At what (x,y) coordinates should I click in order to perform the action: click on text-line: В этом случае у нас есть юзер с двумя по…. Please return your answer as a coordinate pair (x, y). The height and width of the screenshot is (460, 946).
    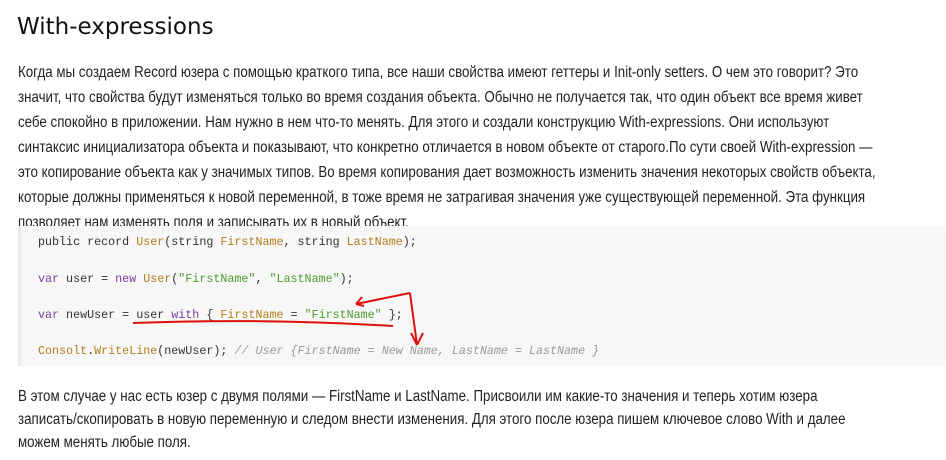
    Looking at the image, I should click on (418, 396).